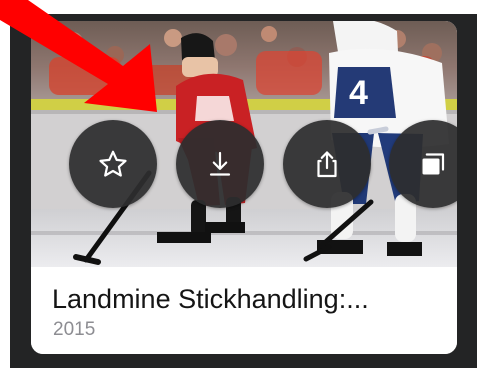 This screenshot has height=368, width=477. I want to click on top-strip, so click(238, 7).